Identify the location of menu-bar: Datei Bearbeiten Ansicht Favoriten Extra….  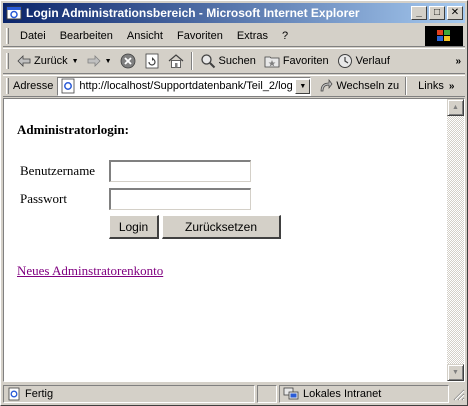
(234, 36).